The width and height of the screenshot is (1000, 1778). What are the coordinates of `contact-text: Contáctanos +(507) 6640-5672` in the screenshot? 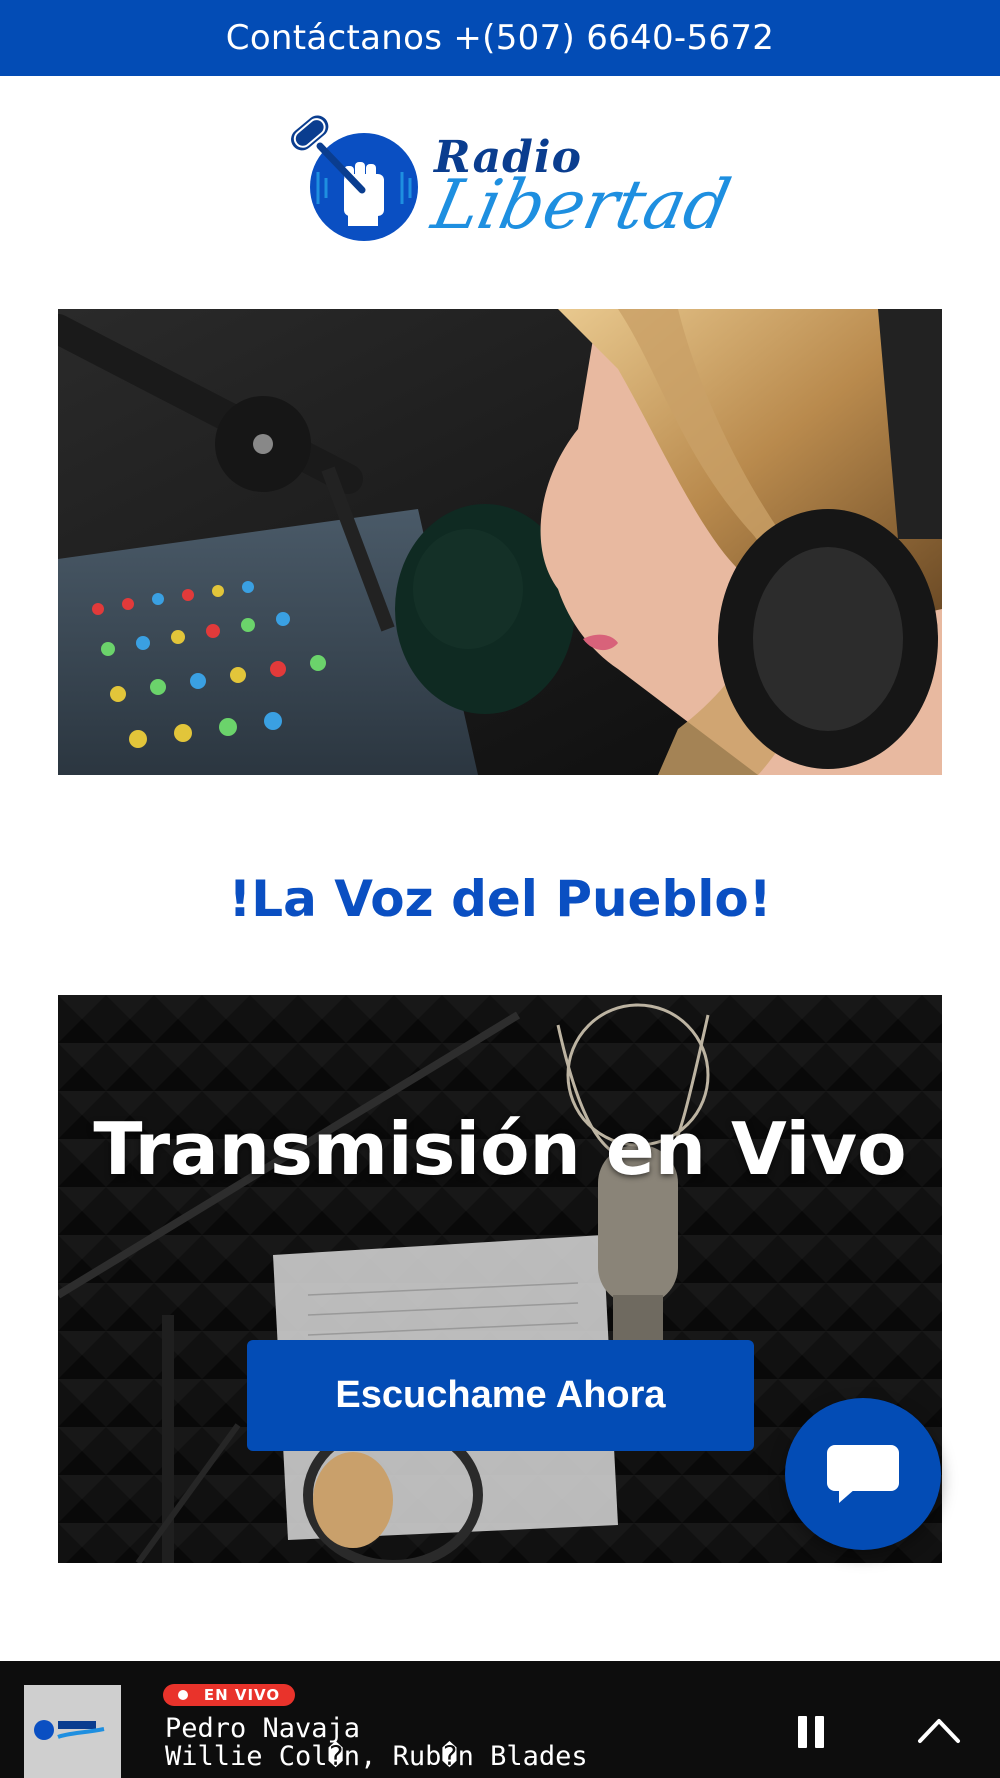 It's located at (500, 38).